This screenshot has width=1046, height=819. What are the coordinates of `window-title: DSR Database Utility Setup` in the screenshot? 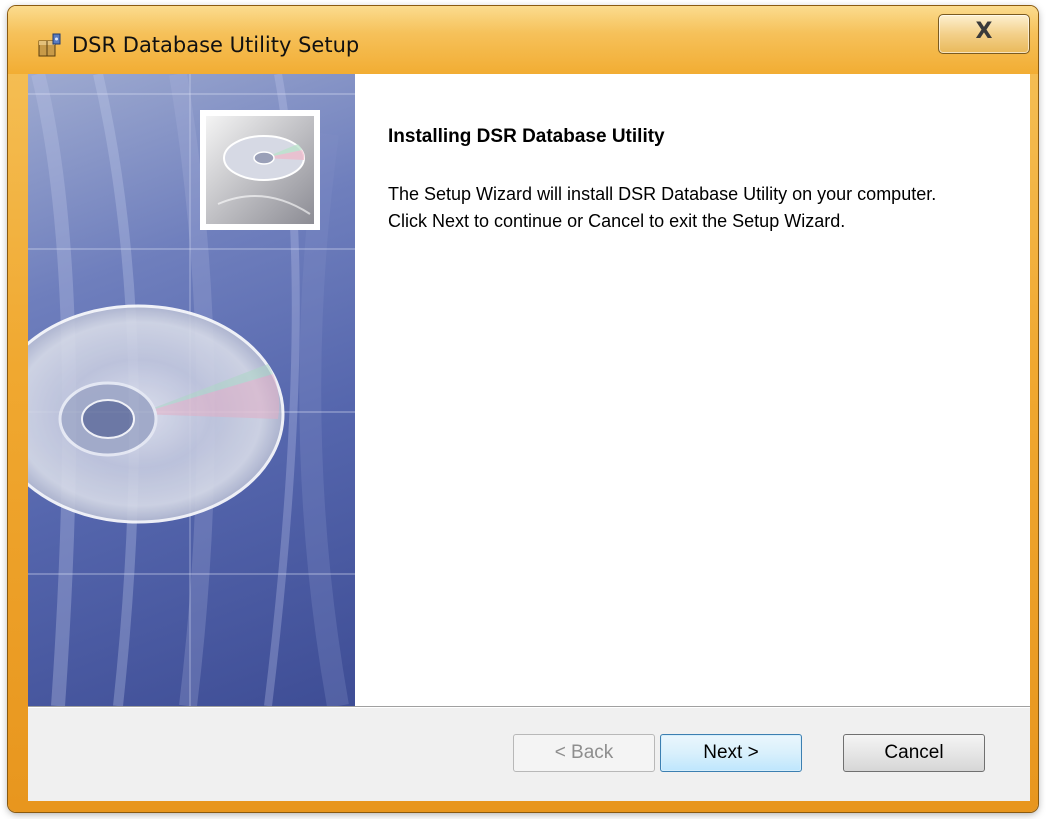 It's located at (216, 45).